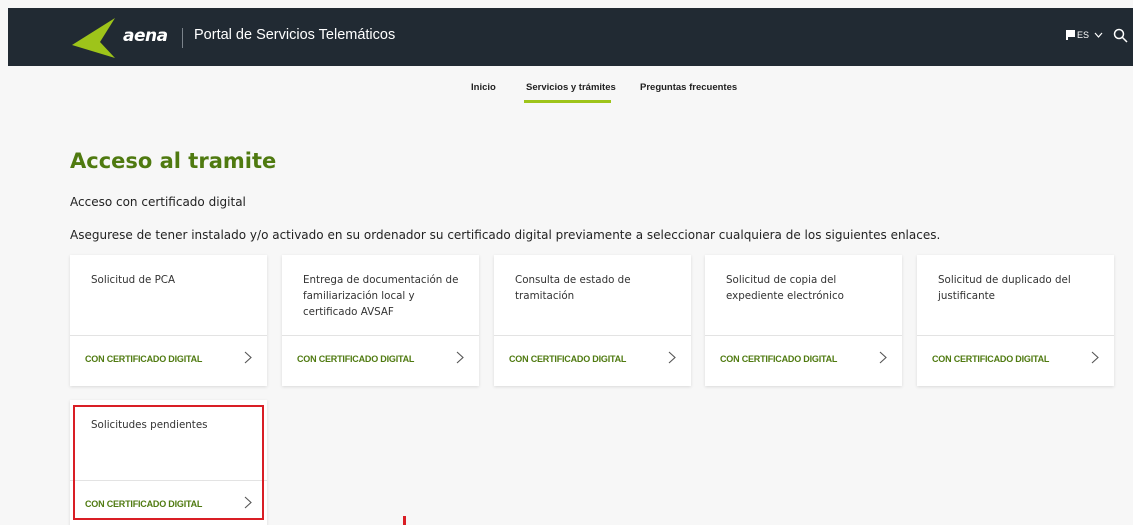  I want to click on page-subtitle: Acceso con certificado digital, so click(158, 202).